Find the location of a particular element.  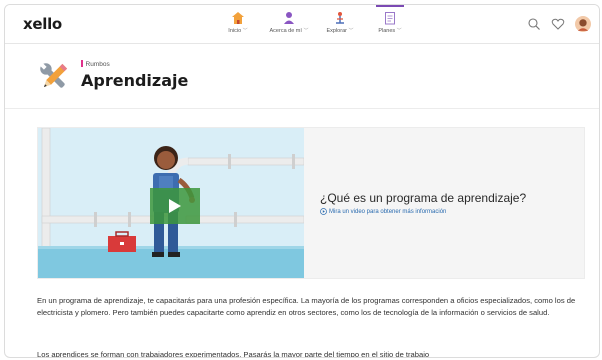

house-icon is located at coordinates (238, 18).